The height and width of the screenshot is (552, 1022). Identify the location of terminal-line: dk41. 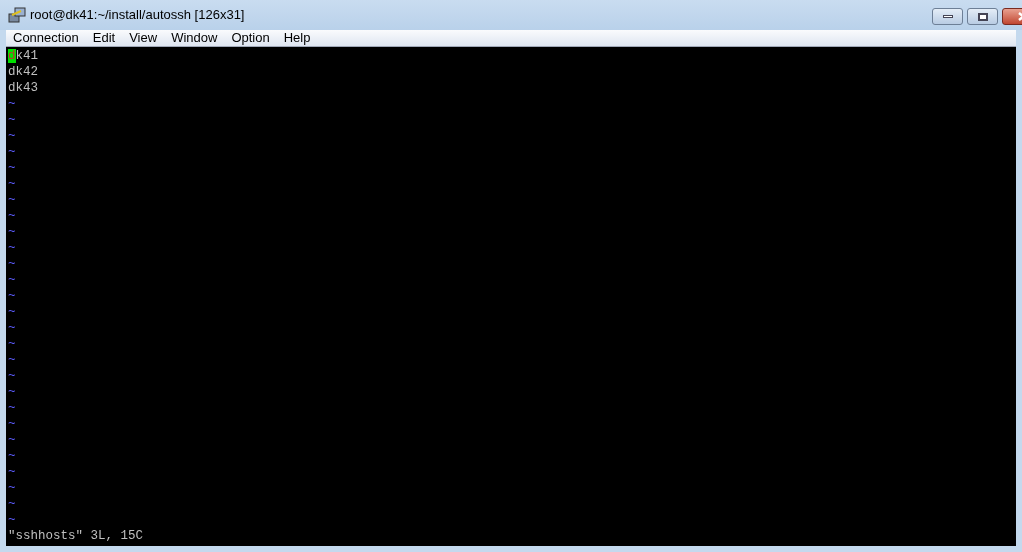
(23, 56).